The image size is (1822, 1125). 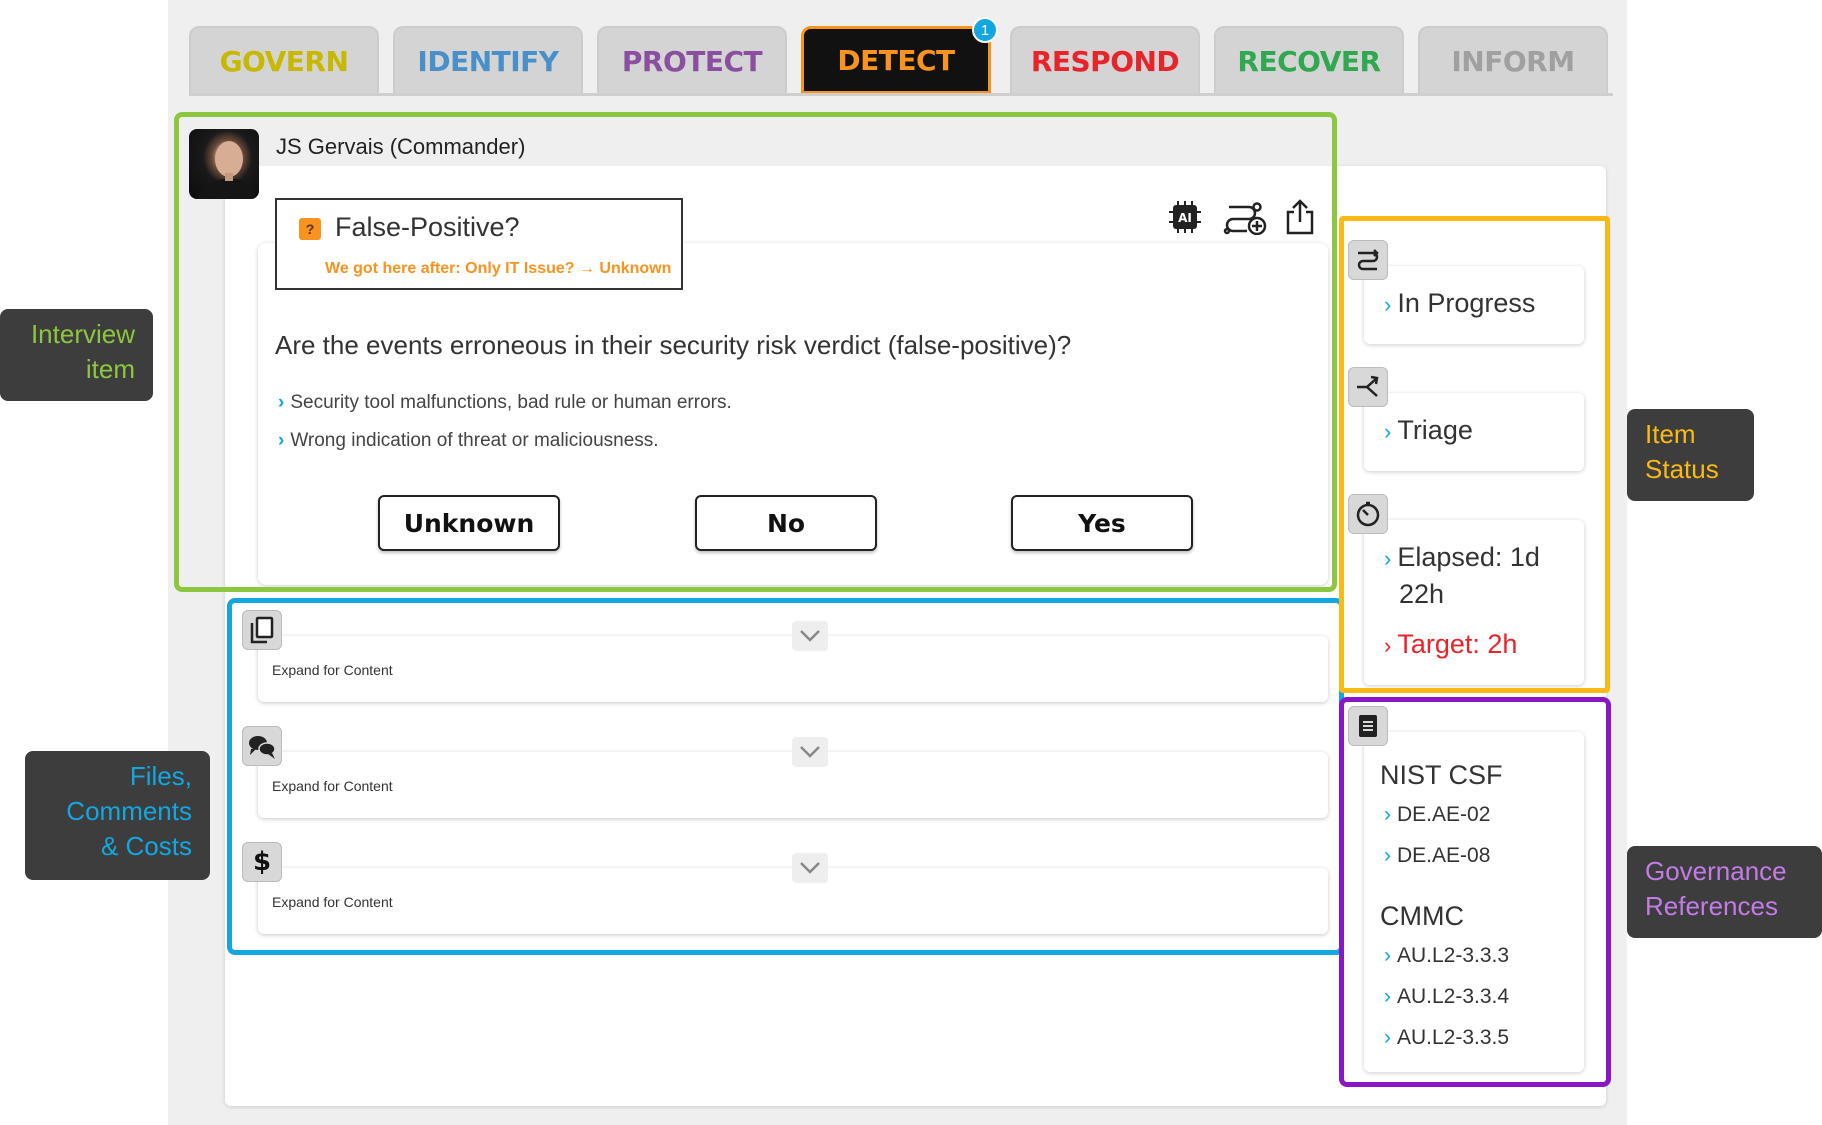 I want to click on tab-label: RESPOND, so click(x=1105, y=61).